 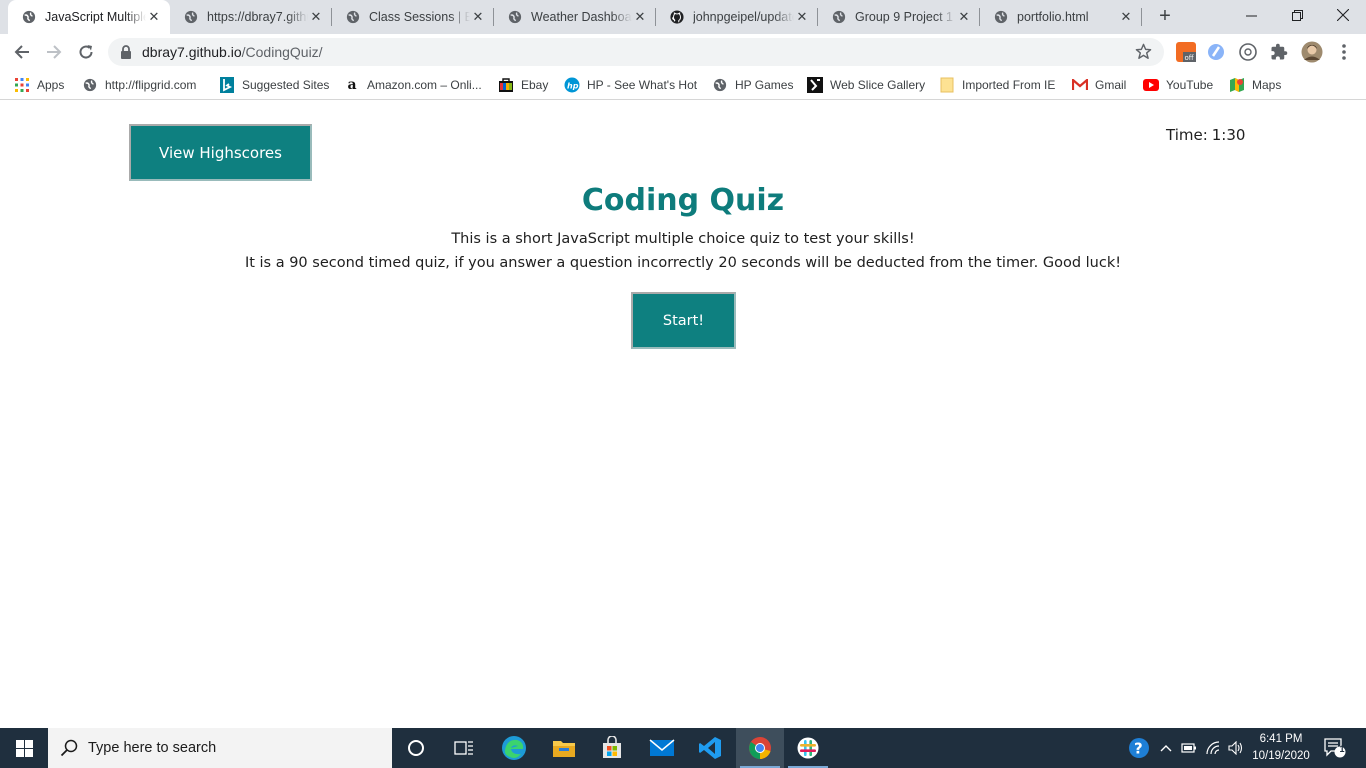 I want to click on bookmark-label: Gmail, so click(x=1111, y=85).